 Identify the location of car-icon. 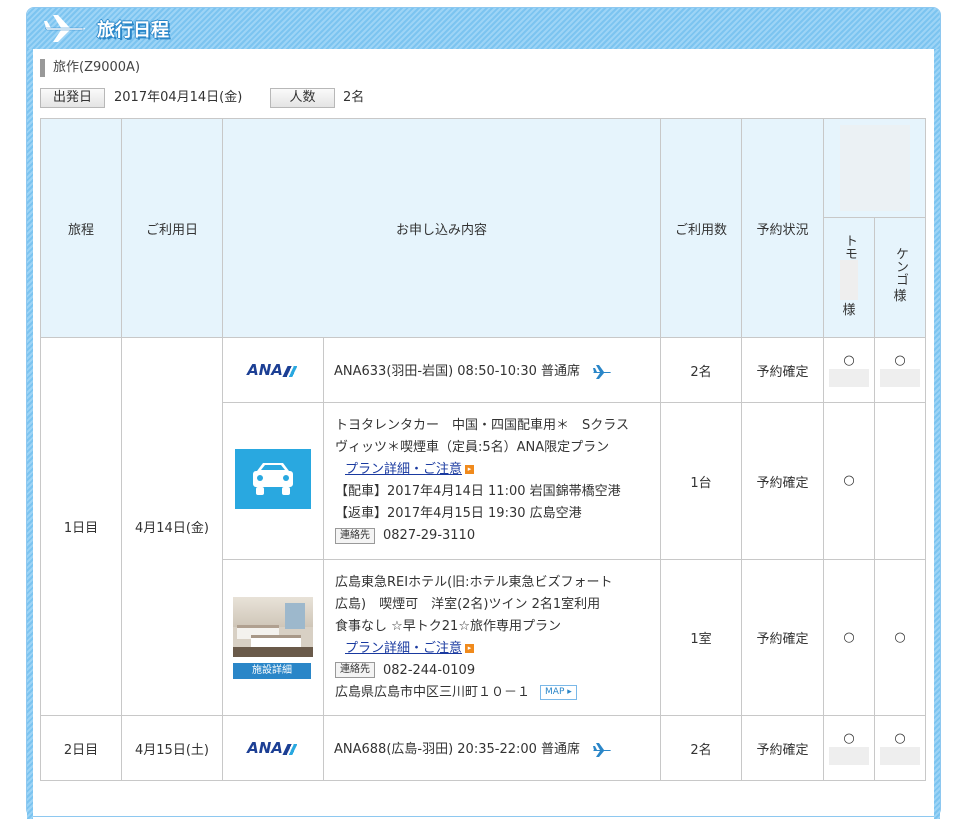
(273, 479).